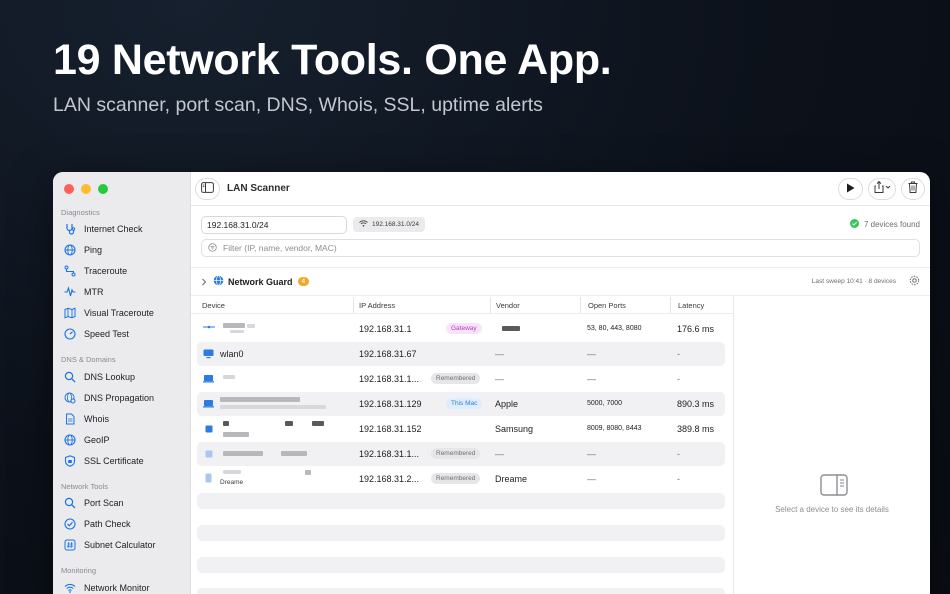 Image resolution: width=950 pixels, height=594 pixels. What do you see at coordinates (258, 188) in the screenshot?
I see `window-title: LAN Scanner` at bounding box center [258, 188].